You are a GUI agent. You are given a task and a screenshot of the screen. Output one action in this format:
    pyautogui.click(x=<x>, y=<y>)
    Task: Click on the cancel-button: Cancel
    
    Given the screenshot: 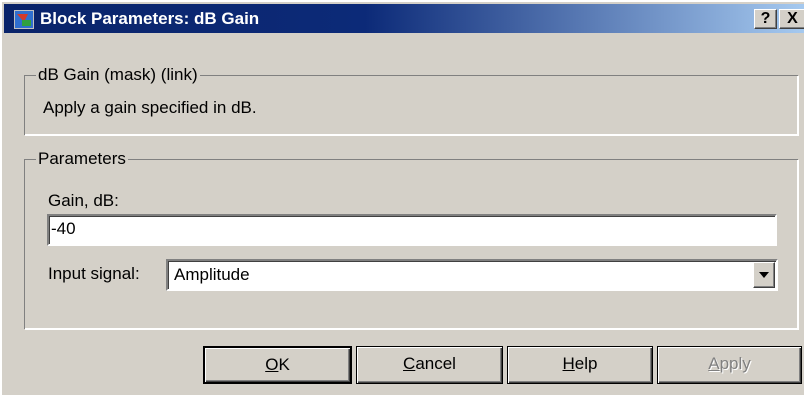 What is the action you would take?
    pyautogui.click(x=429, y=365)
    